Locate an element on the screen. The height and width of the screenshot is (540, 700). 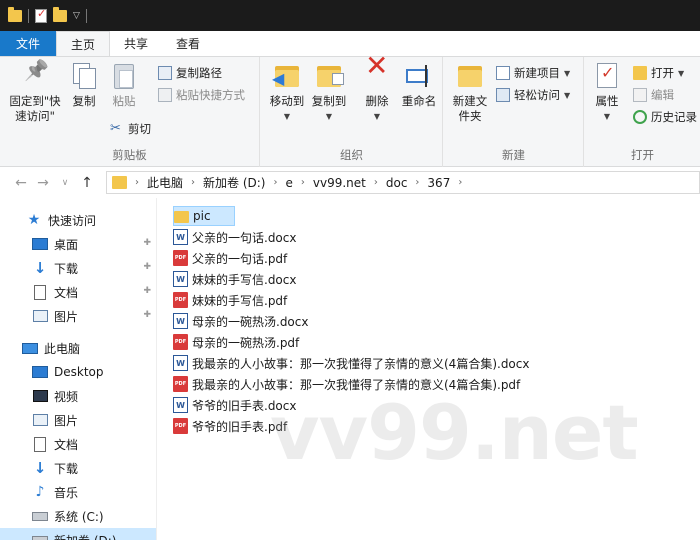
rename-button: 重命名 is located at coordinates (419, 85).